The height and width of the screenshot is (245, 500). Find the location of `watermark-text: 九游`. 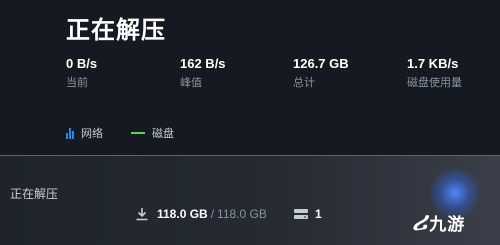

watermark-text: 九游 is located at coordinates (447, 224).